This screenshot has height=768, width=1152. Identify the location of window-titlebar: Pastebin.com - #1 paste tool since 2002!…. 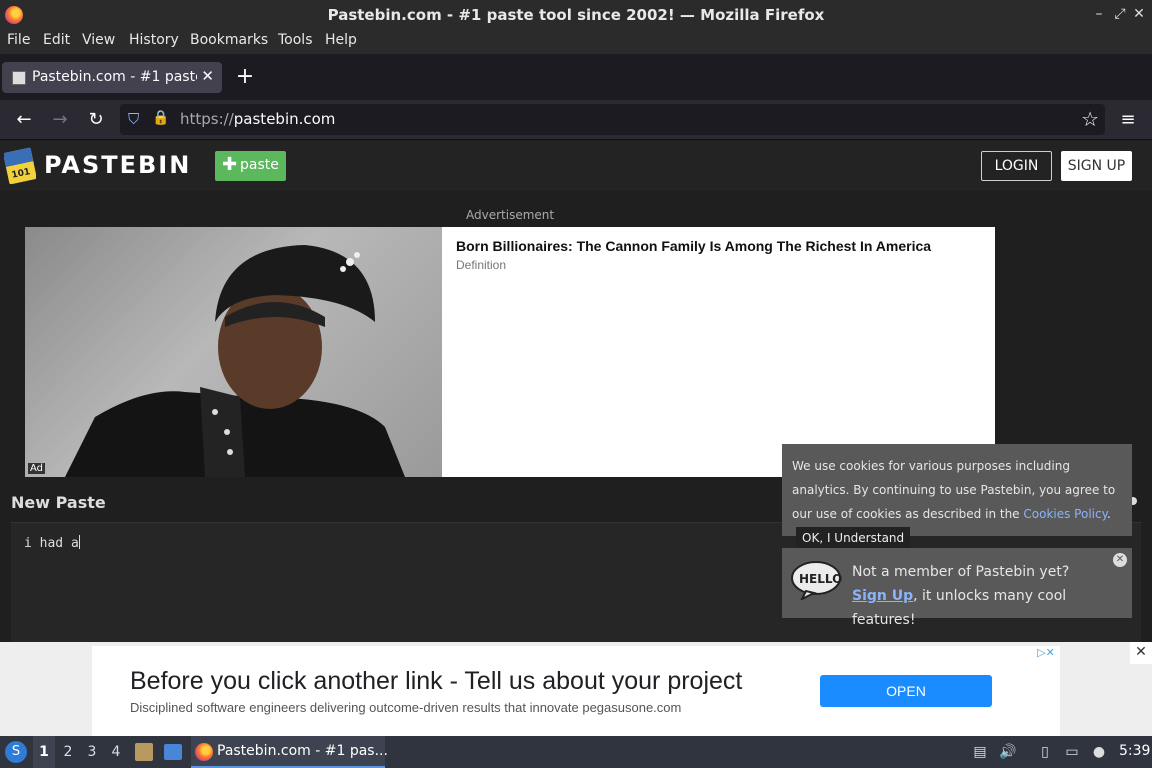
(576, 15).